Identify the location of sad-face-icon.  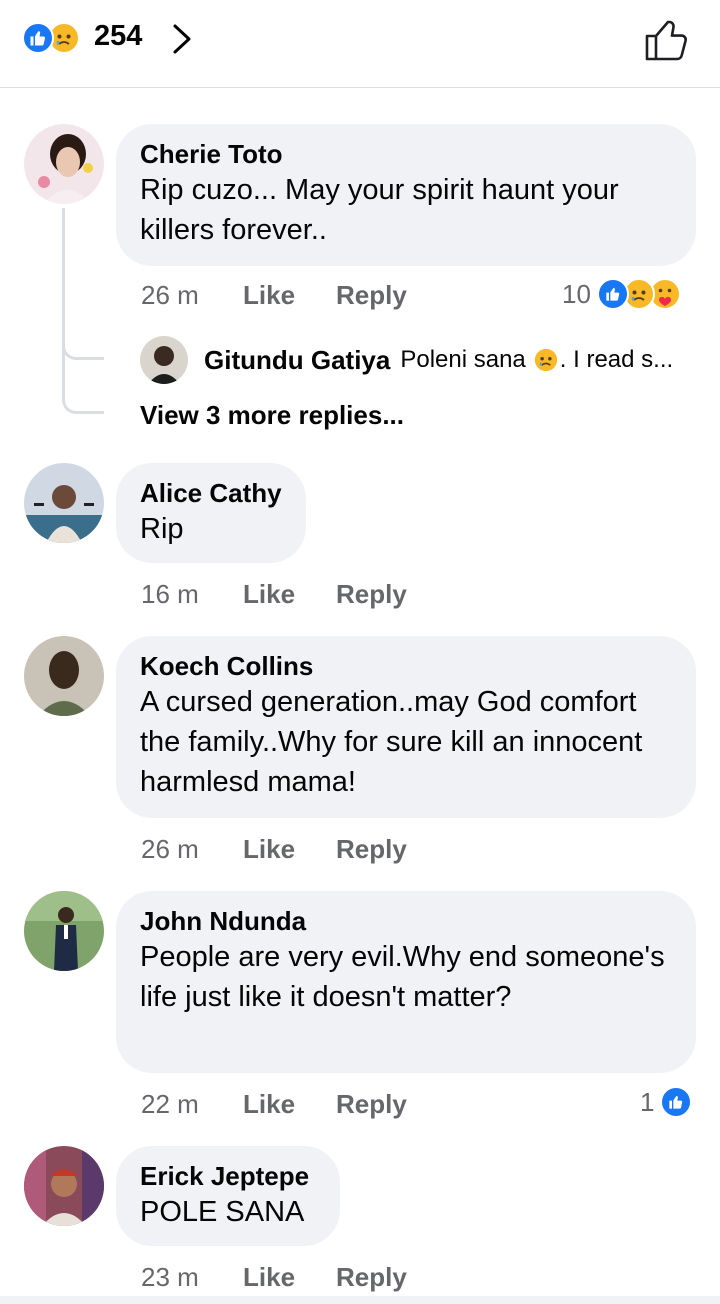
(546, 360).